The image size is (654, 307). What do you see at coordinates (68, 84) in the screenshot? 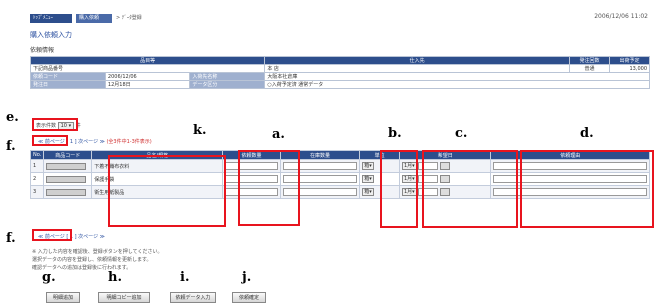
I see `info-label-date: 発注日` at bounding box center [68, 84].